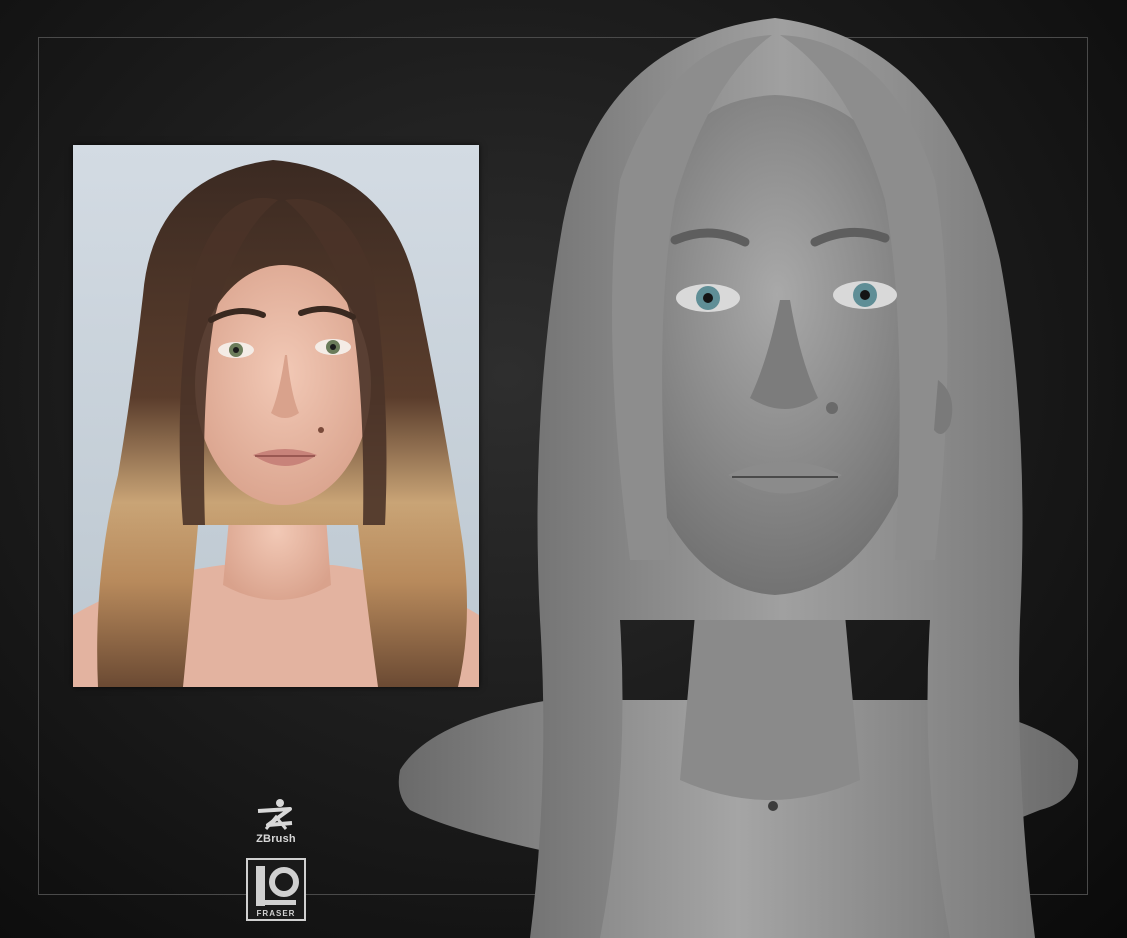 The height and width of the screenshot is (938, 1127). I want to click on zbrush-figure-icon, so click(275, 814).